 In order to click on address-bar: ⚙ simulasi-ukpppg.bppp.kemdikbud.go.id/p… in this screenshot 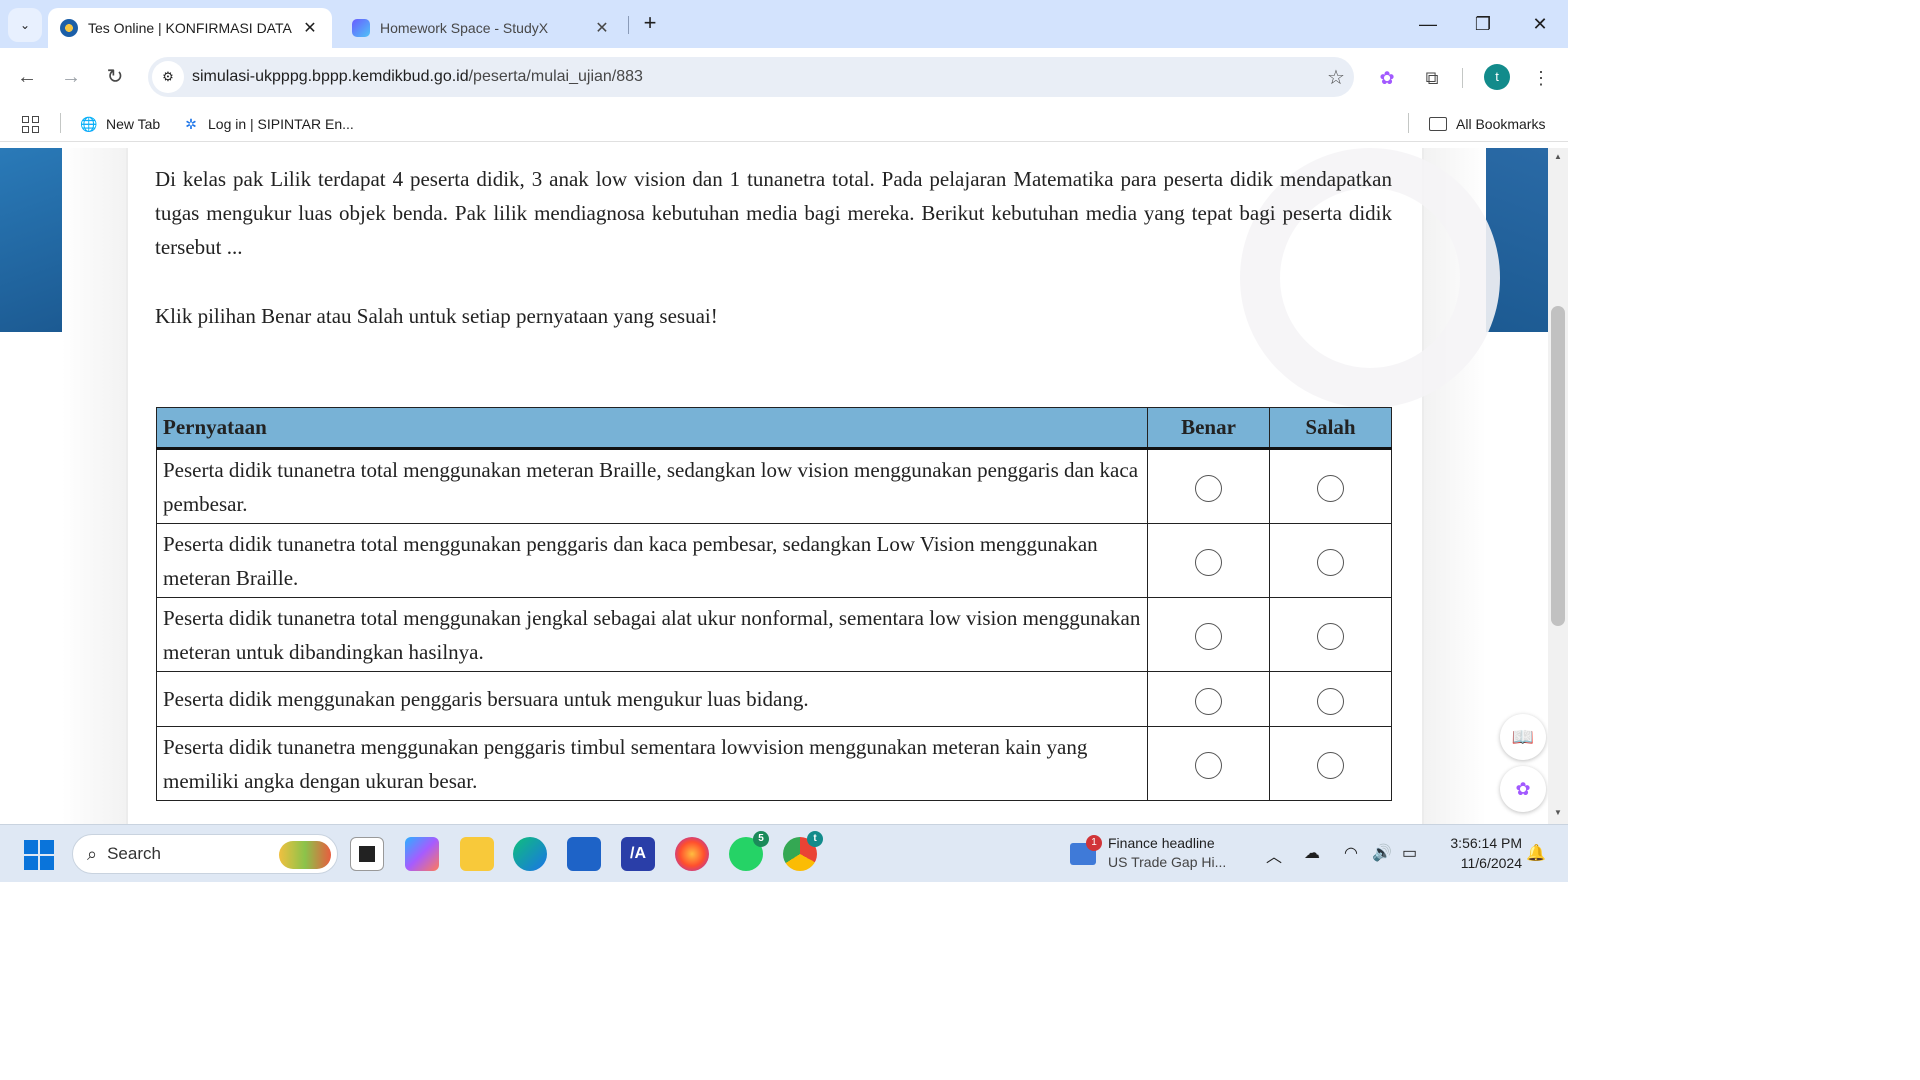, I will do `click(751, 77)`.